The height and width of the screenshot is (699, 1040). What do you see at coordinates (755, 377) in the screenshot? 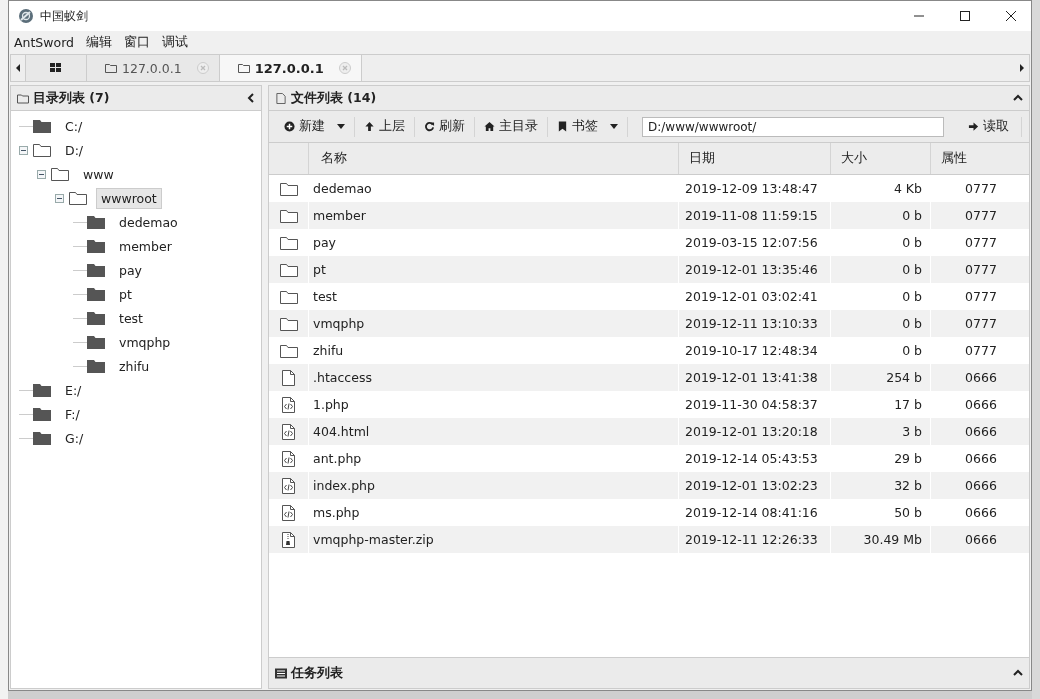
I see `date-cell: 2019-12-01 13:41:38` at bounding box center [755, 377].